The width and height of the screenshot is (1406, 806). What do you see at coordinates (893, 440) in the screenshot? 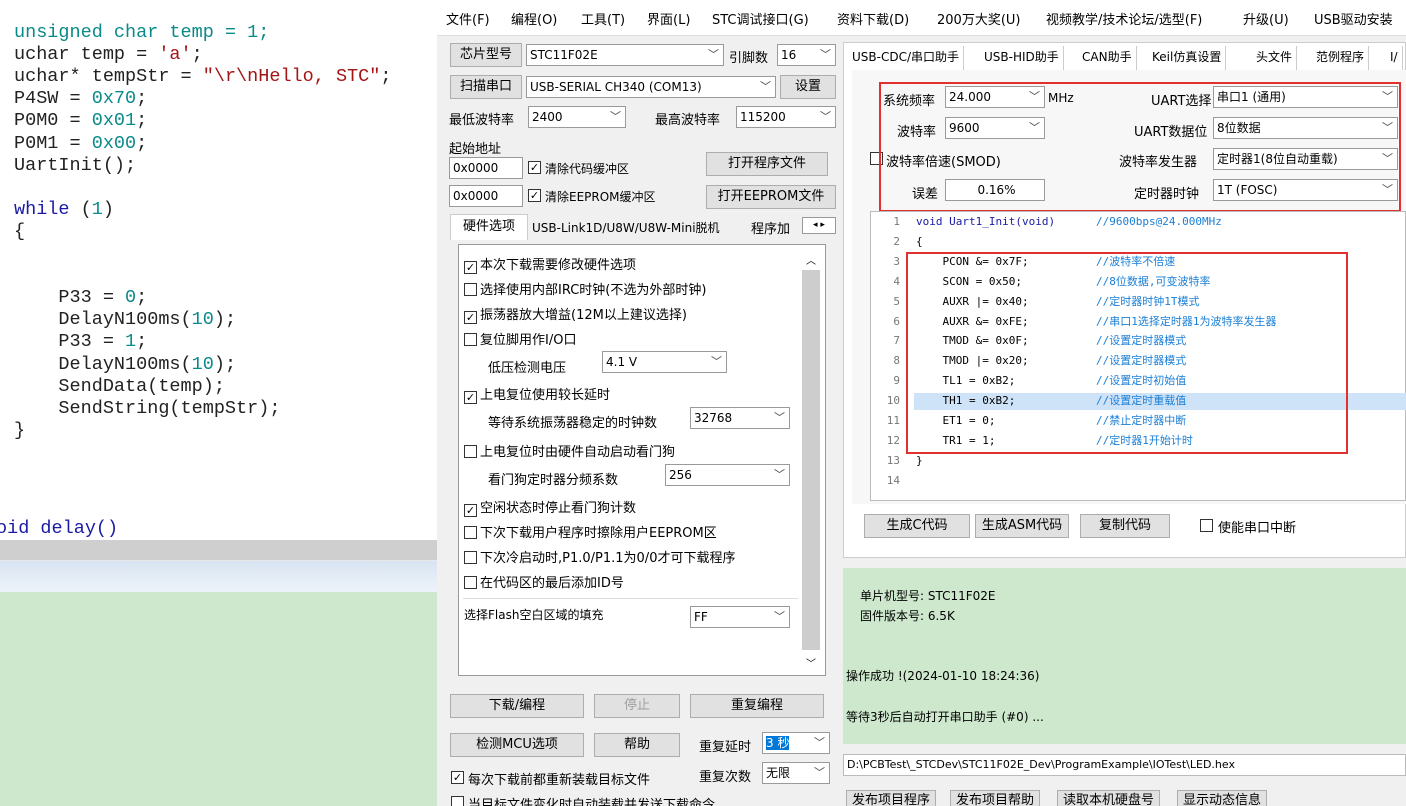
I see `line-number: 12` at bounding box center [893, 440].